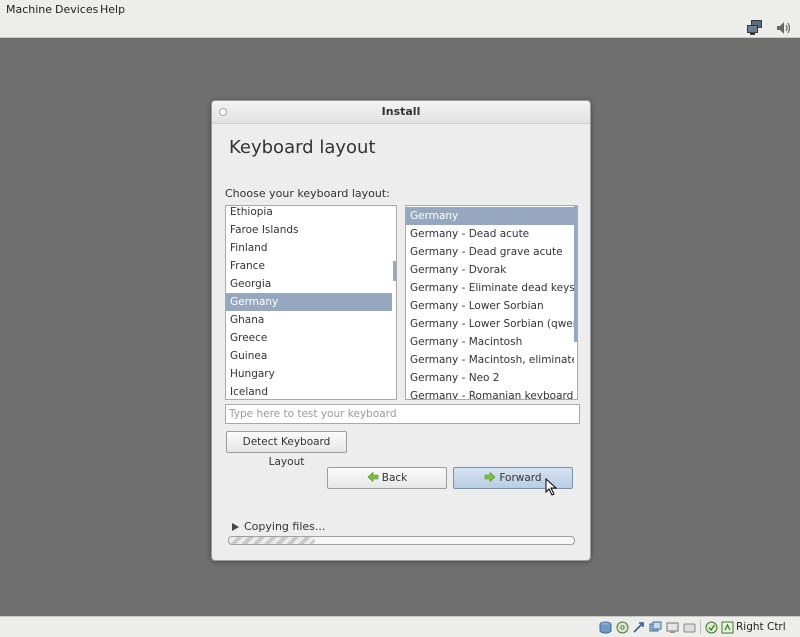  I want to click on menu-bar: Machine Devices Help, so click(400, 9).